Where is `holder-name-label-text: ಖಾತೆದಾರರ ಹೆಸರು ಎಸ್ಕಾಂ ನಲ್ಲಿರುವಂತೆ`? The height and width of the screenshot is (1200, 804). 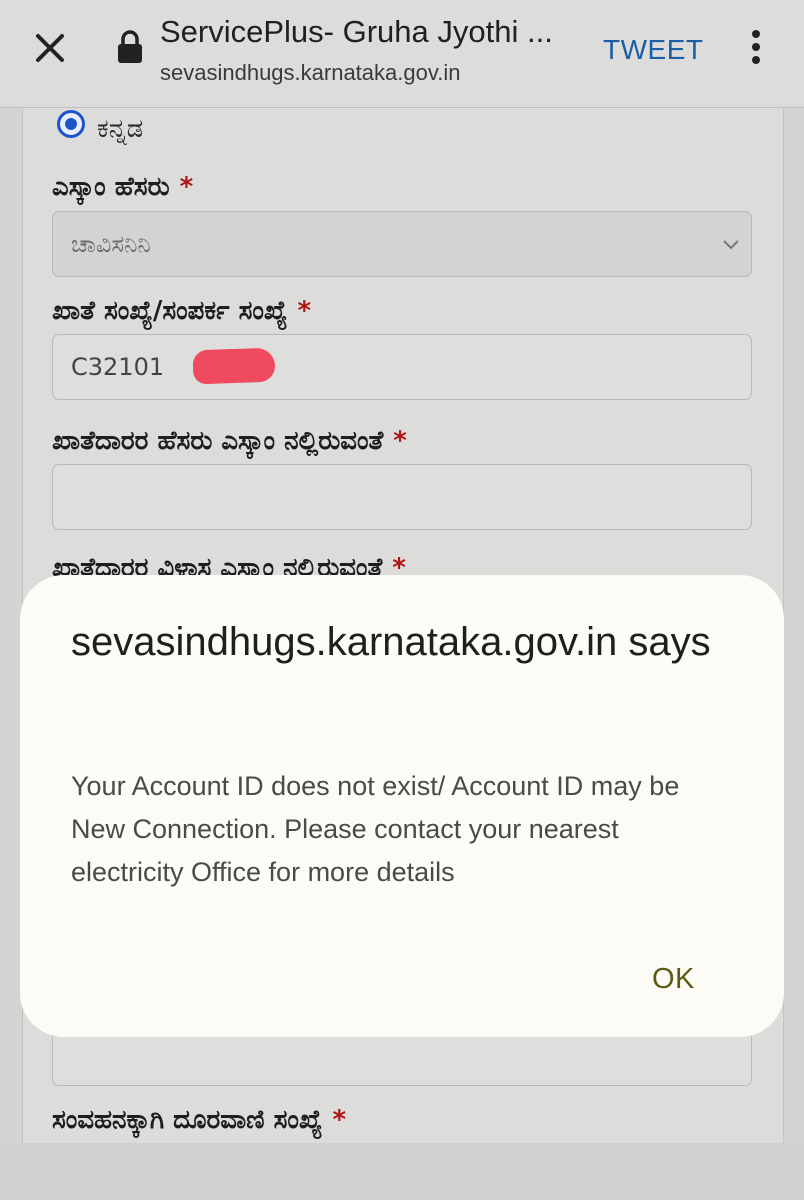
holder-name-label-text: ಖಾತೆದಾರರ ಹೆಸರು ಎಸ್ಕಾಂ ನಲ್ಲಿರುವಂತೆ is located at coordinates (218, 441).